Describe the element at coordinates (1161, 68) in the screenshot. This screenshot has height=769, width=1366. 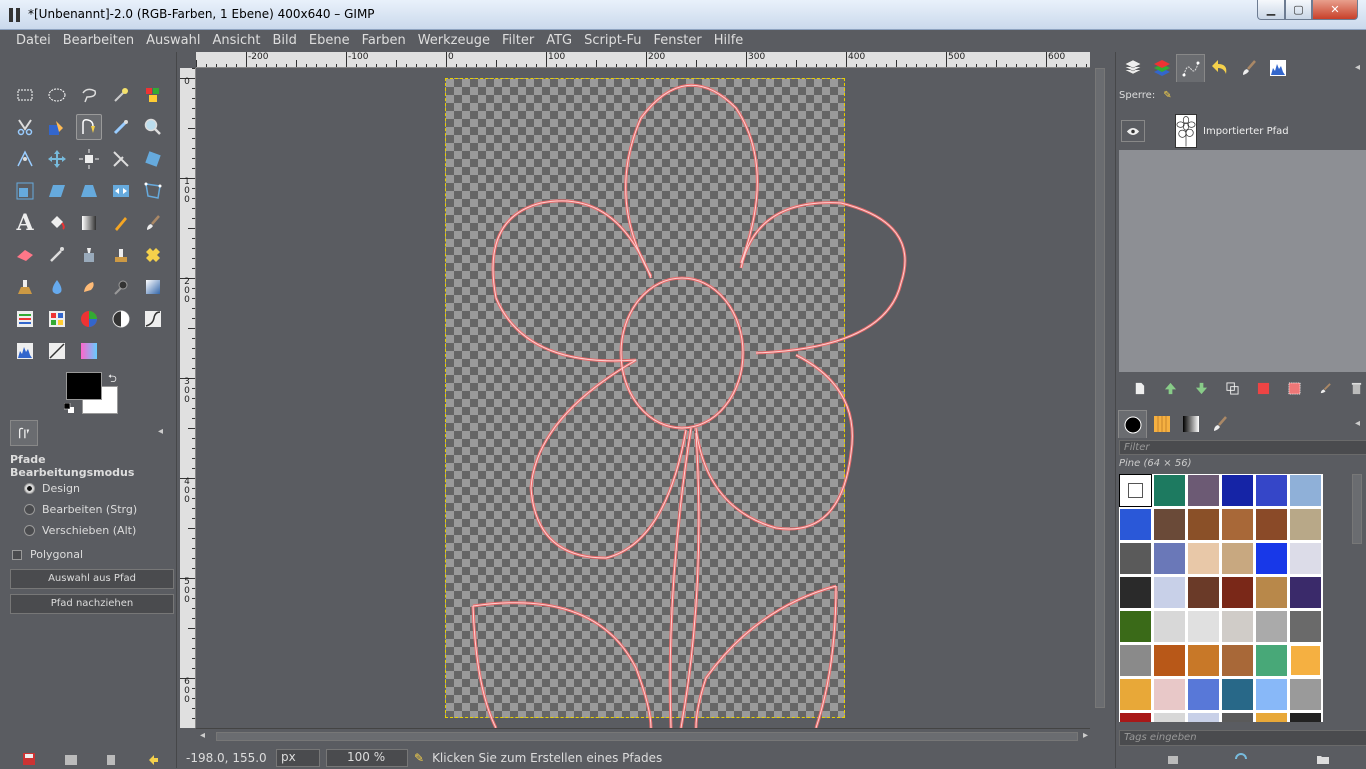
I see `tab-channels` at that location.